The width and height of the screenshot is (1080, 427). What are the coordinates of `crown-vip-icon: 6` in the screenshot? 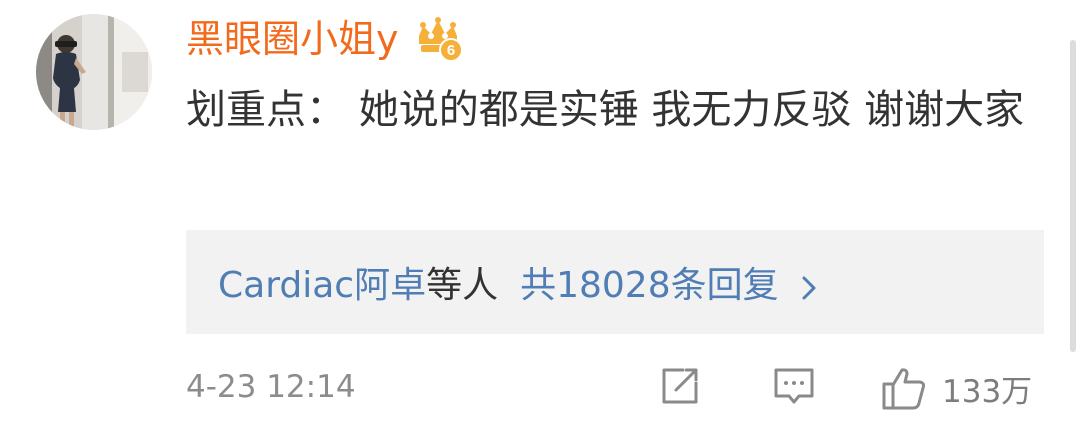 It's located at (438, 39).